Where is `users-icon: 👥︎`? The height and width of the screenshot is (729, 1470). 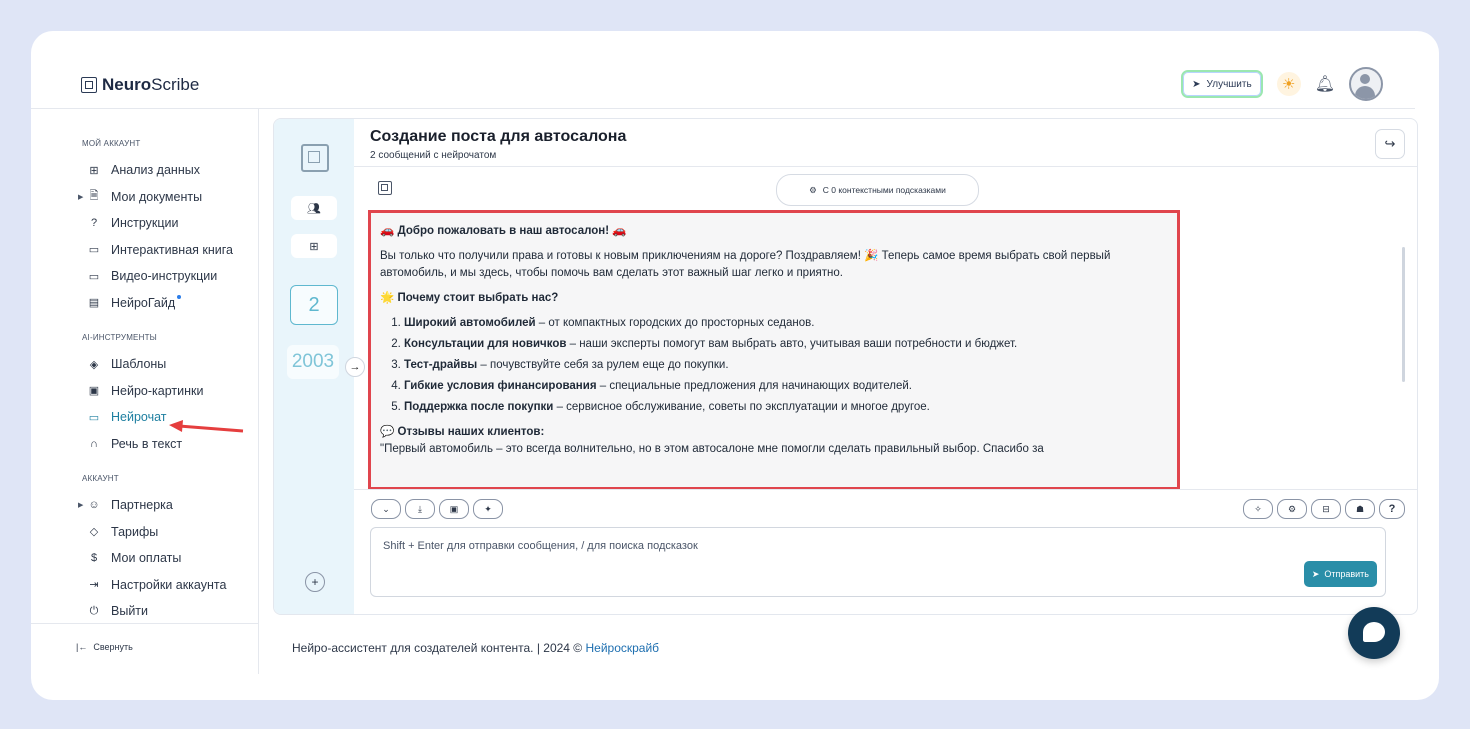
users-icon: 👥︎ is located at coordinates (314, 208).